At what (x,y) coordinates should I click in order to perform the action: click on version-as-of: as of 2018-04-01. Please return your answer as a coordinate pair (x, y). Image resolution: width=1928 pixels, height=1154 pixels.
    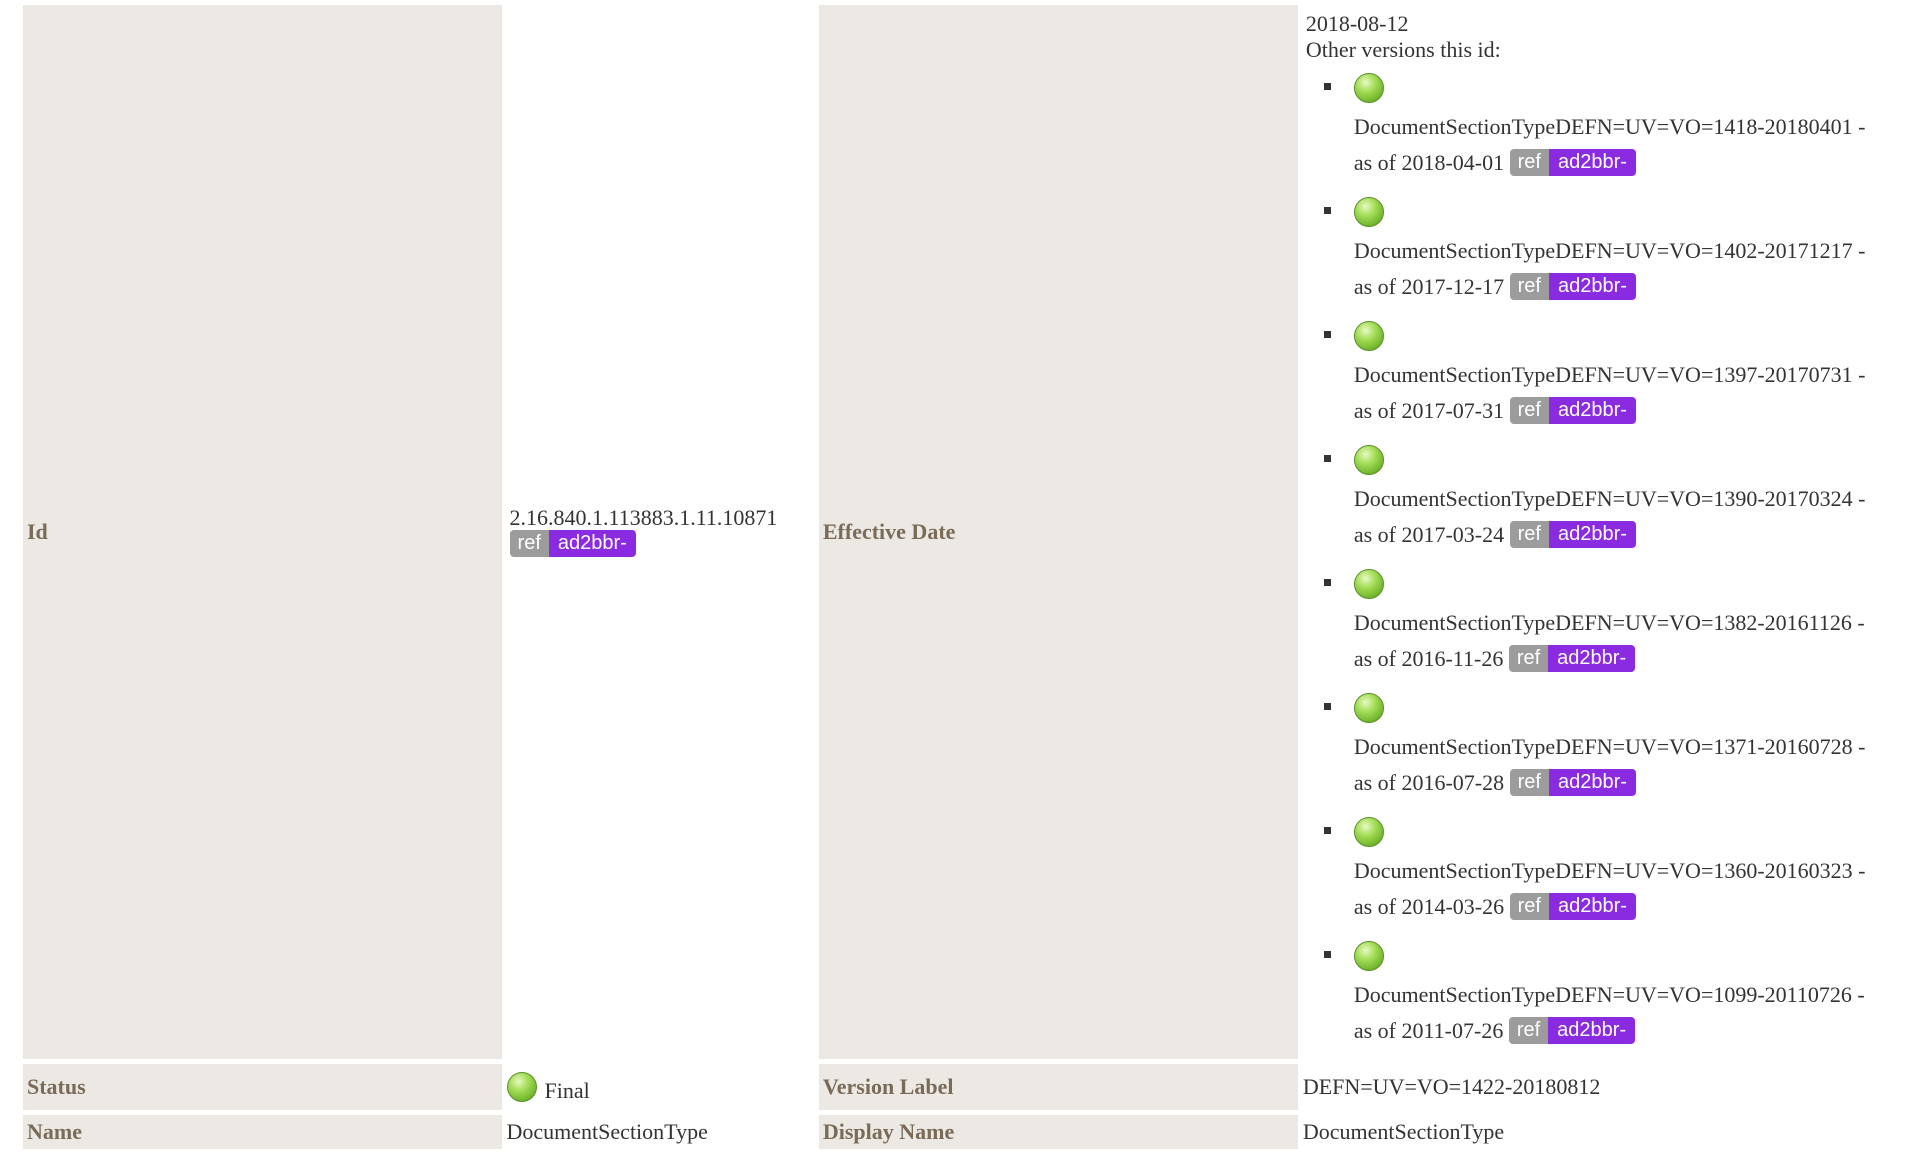
    Looking at the image, I should click on (1429, 162).